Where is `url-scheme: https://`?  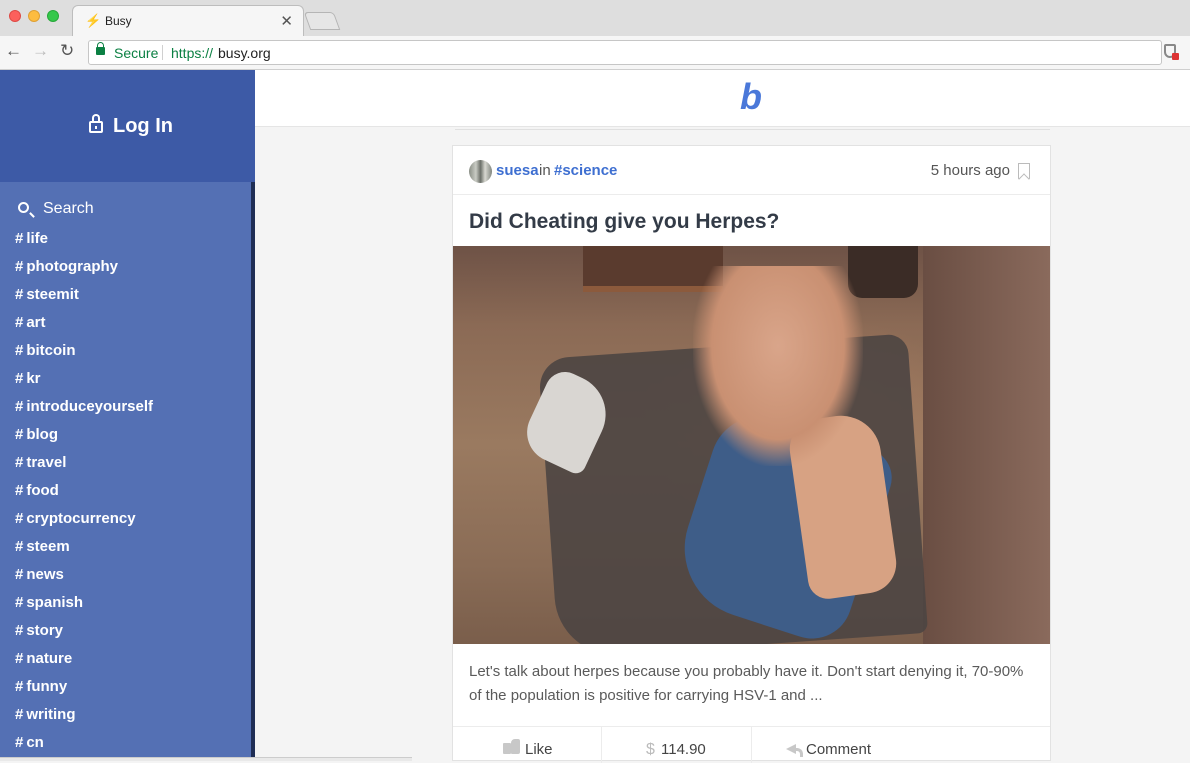
url-scheme: https:// is located at coordinates (192, 53).